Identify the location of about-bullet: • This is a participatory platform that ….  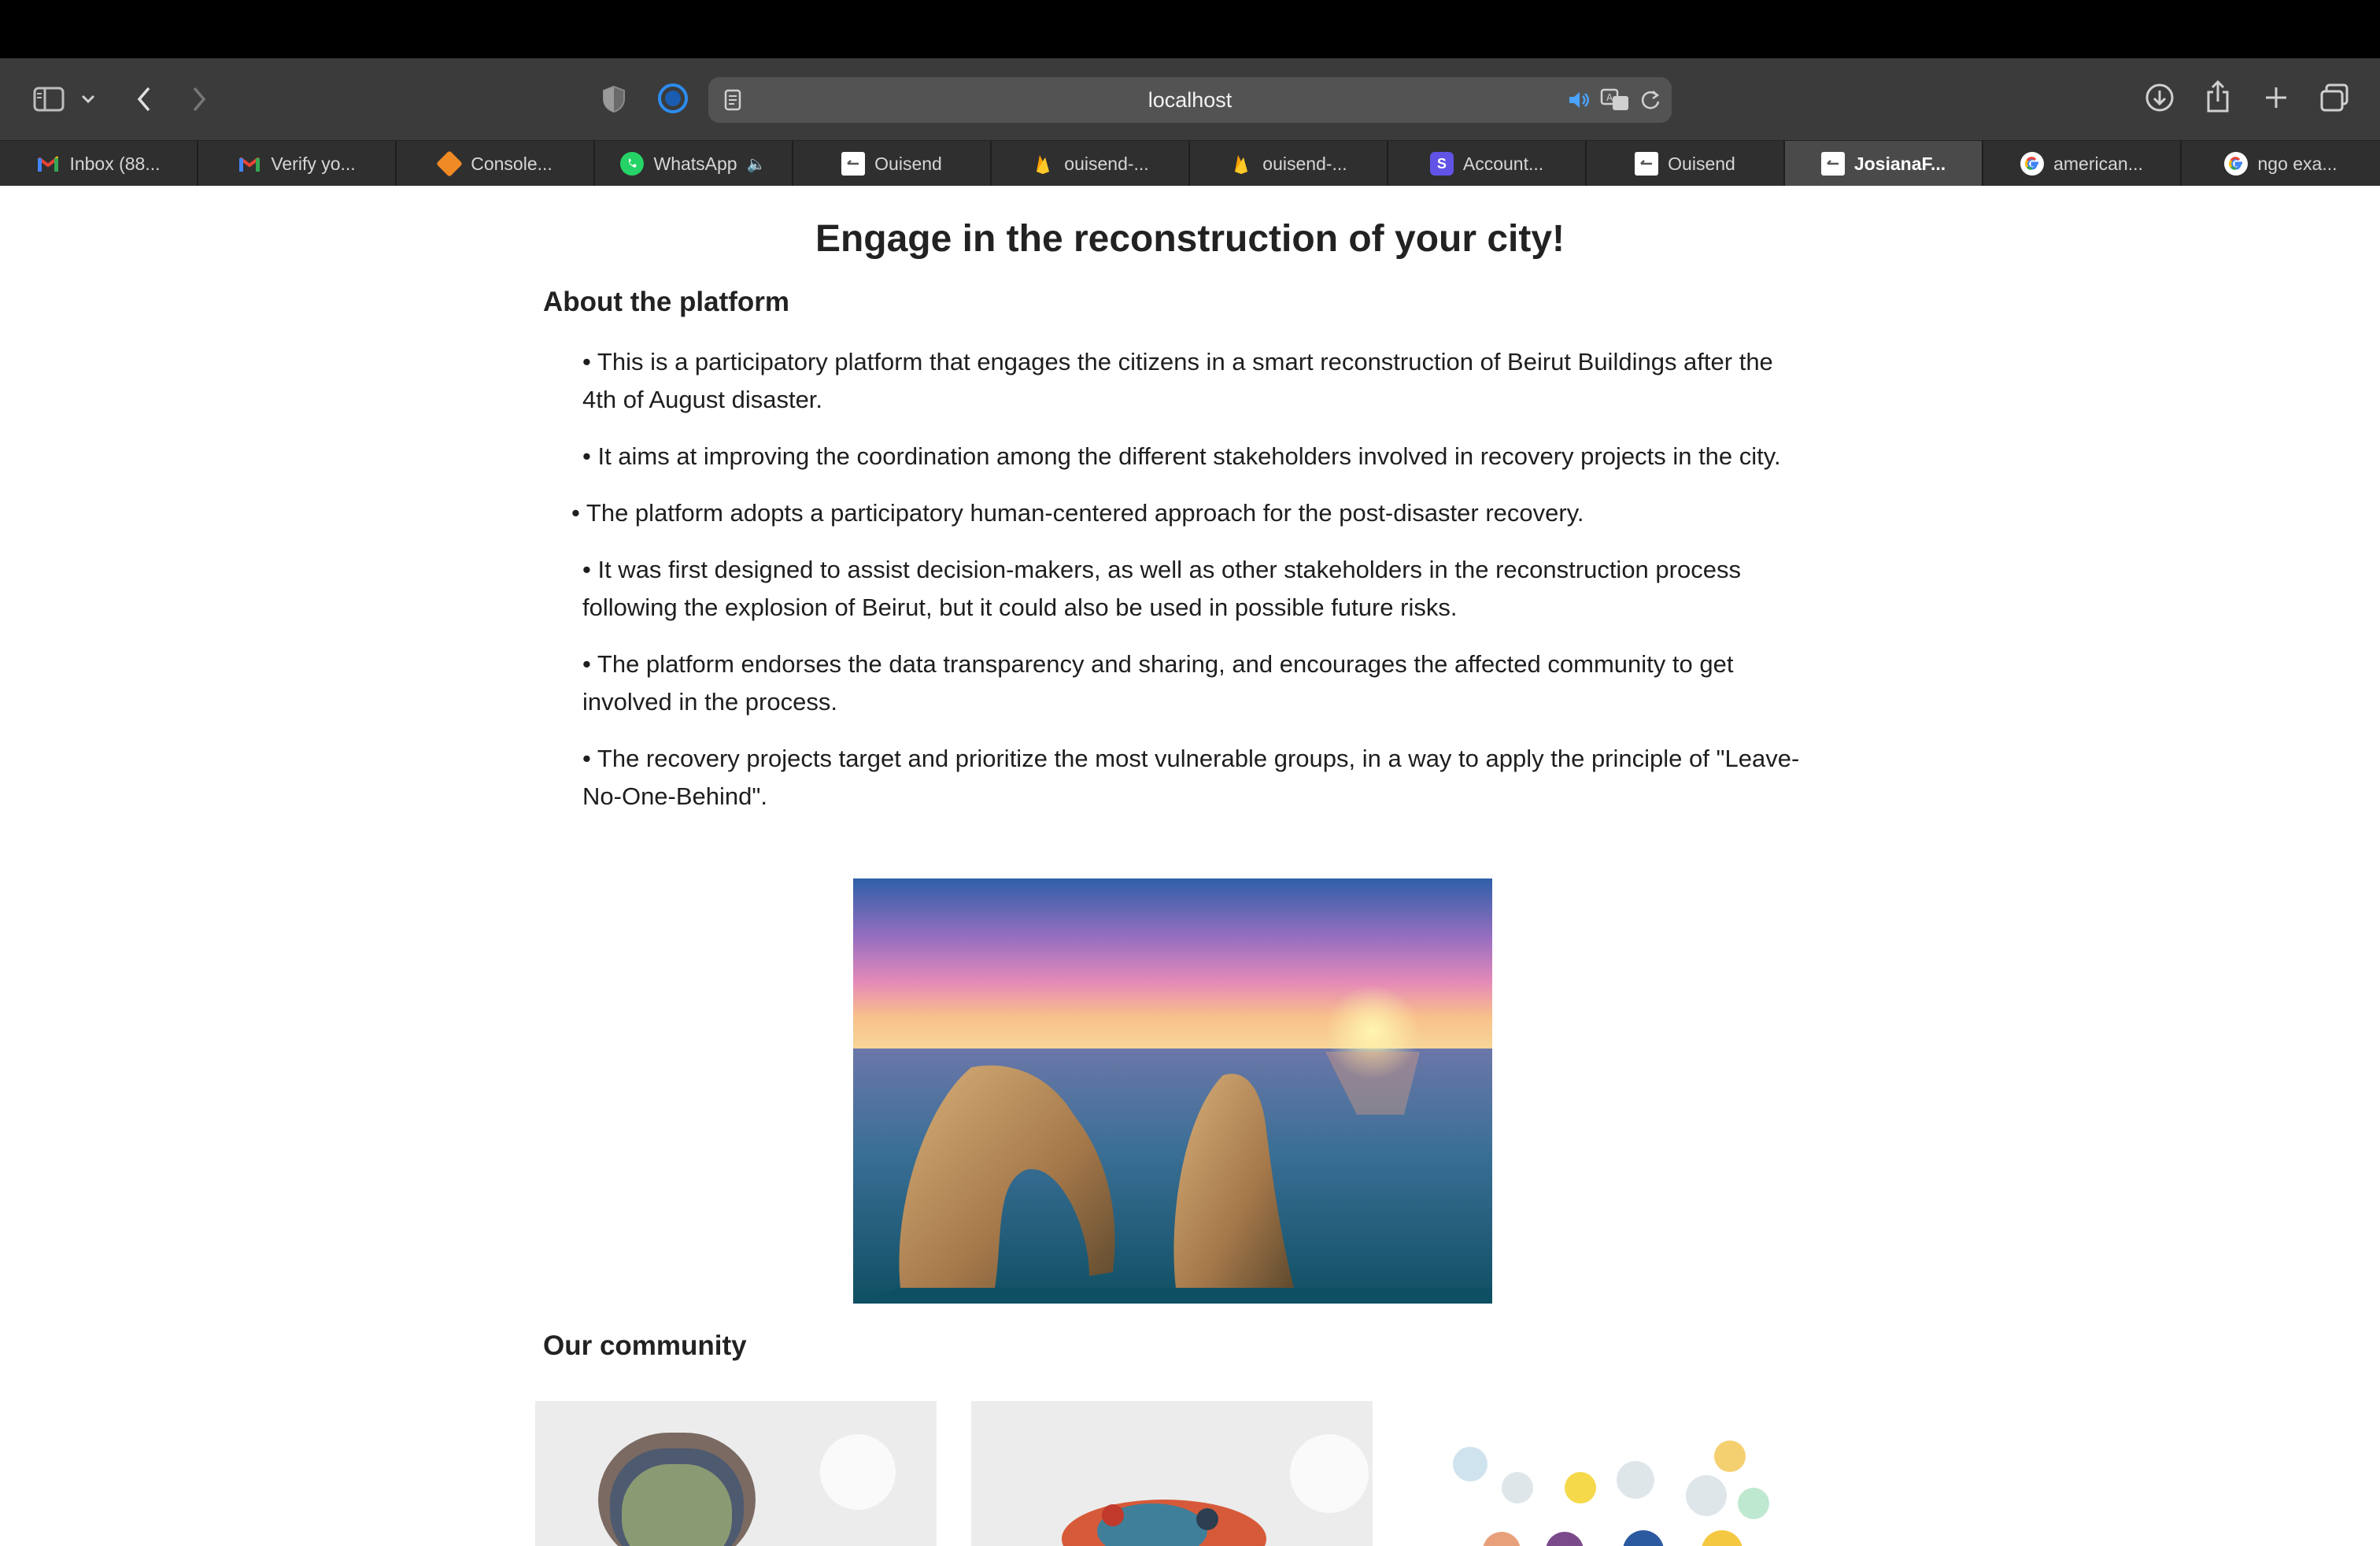
(1177, 380).